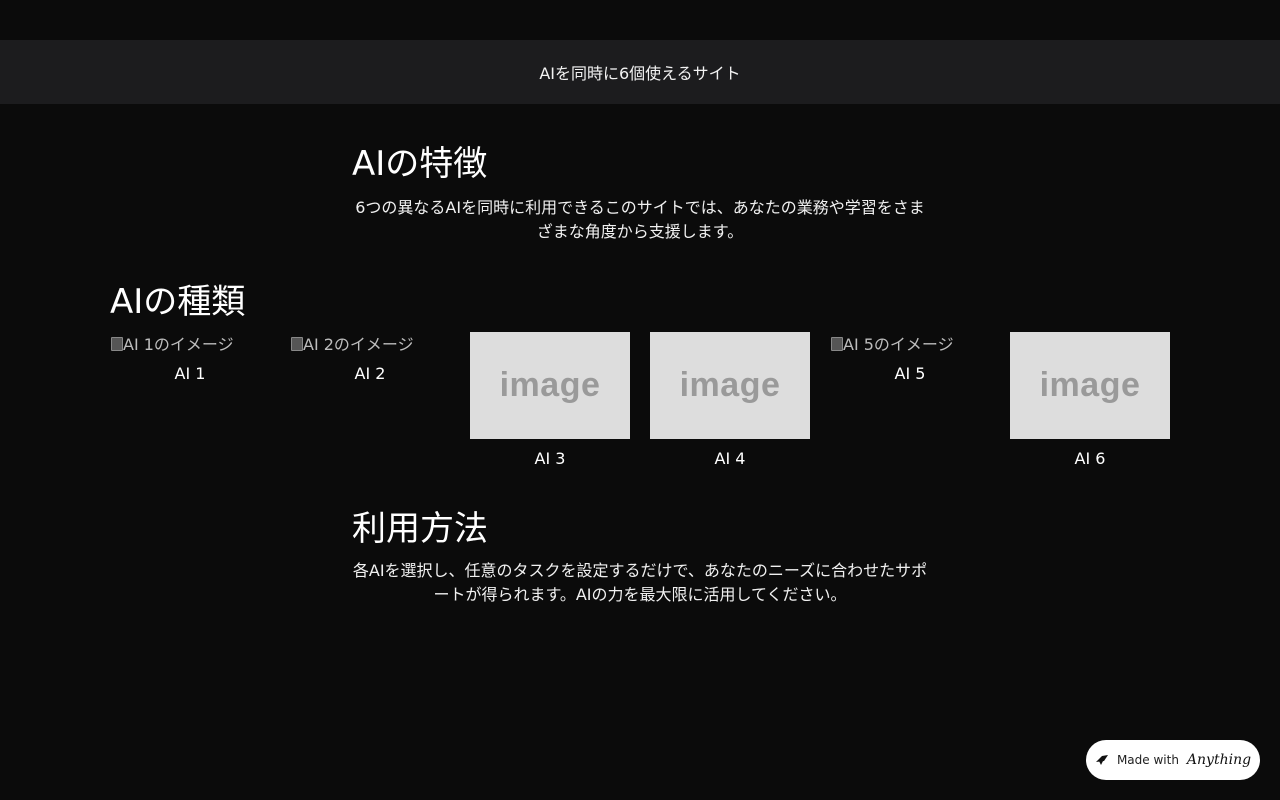 The width and height of the screenshot is (1280, 800). I want to click on made-with-anything-badge: Made with Anything, so click(1173, 760).